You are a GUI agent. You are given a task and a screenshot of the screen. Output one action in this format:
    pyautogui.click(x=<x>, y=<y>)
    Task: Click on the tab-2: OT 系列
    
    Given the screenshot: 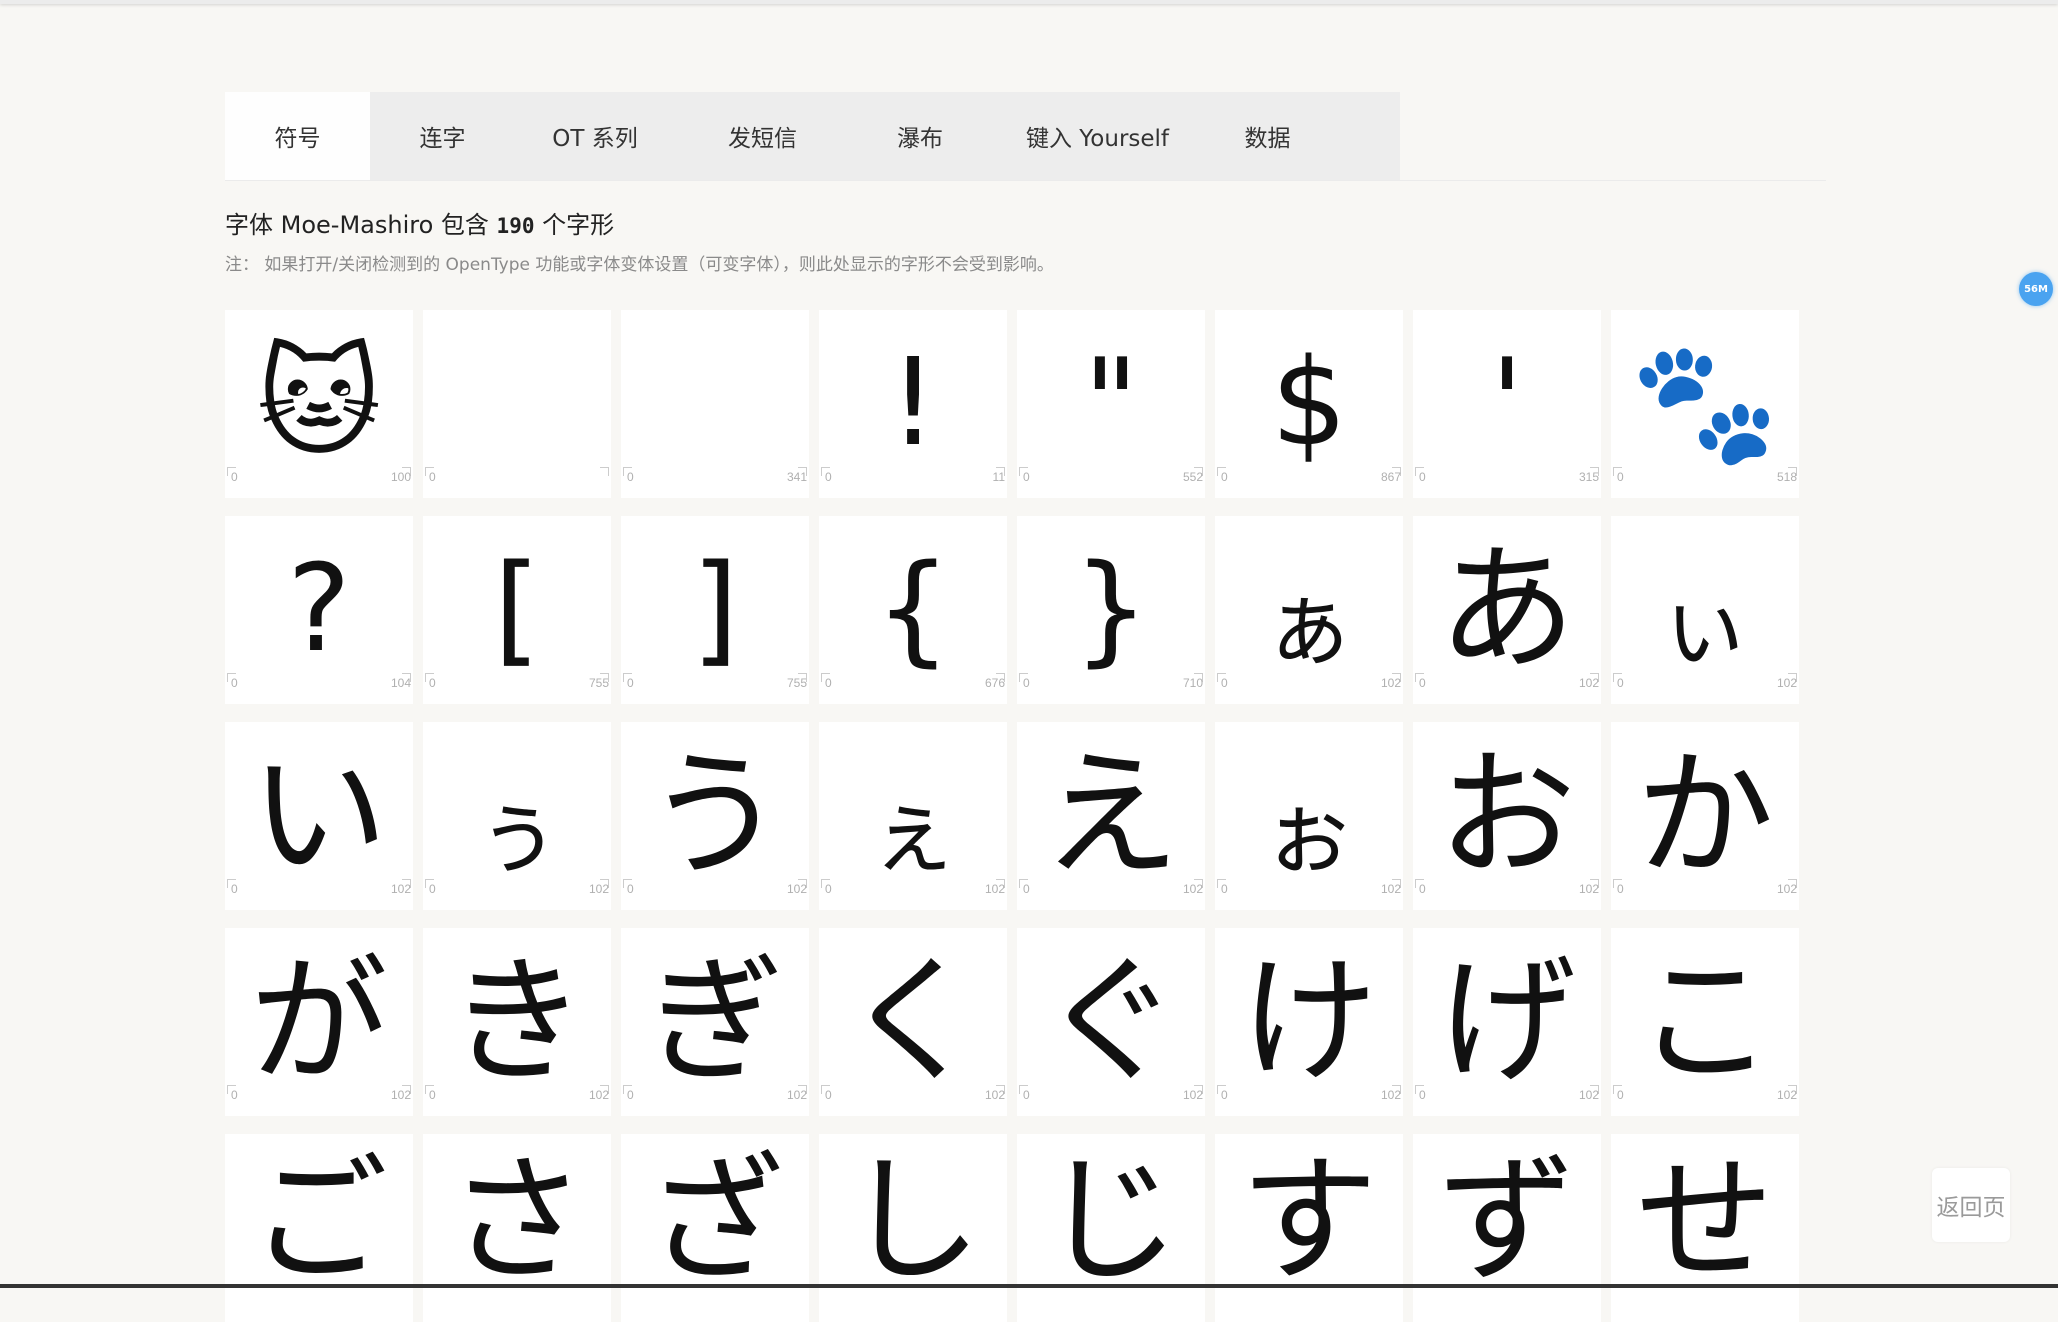 What is the action you would take?
    pyautogui.click(x=595, y=136)
    